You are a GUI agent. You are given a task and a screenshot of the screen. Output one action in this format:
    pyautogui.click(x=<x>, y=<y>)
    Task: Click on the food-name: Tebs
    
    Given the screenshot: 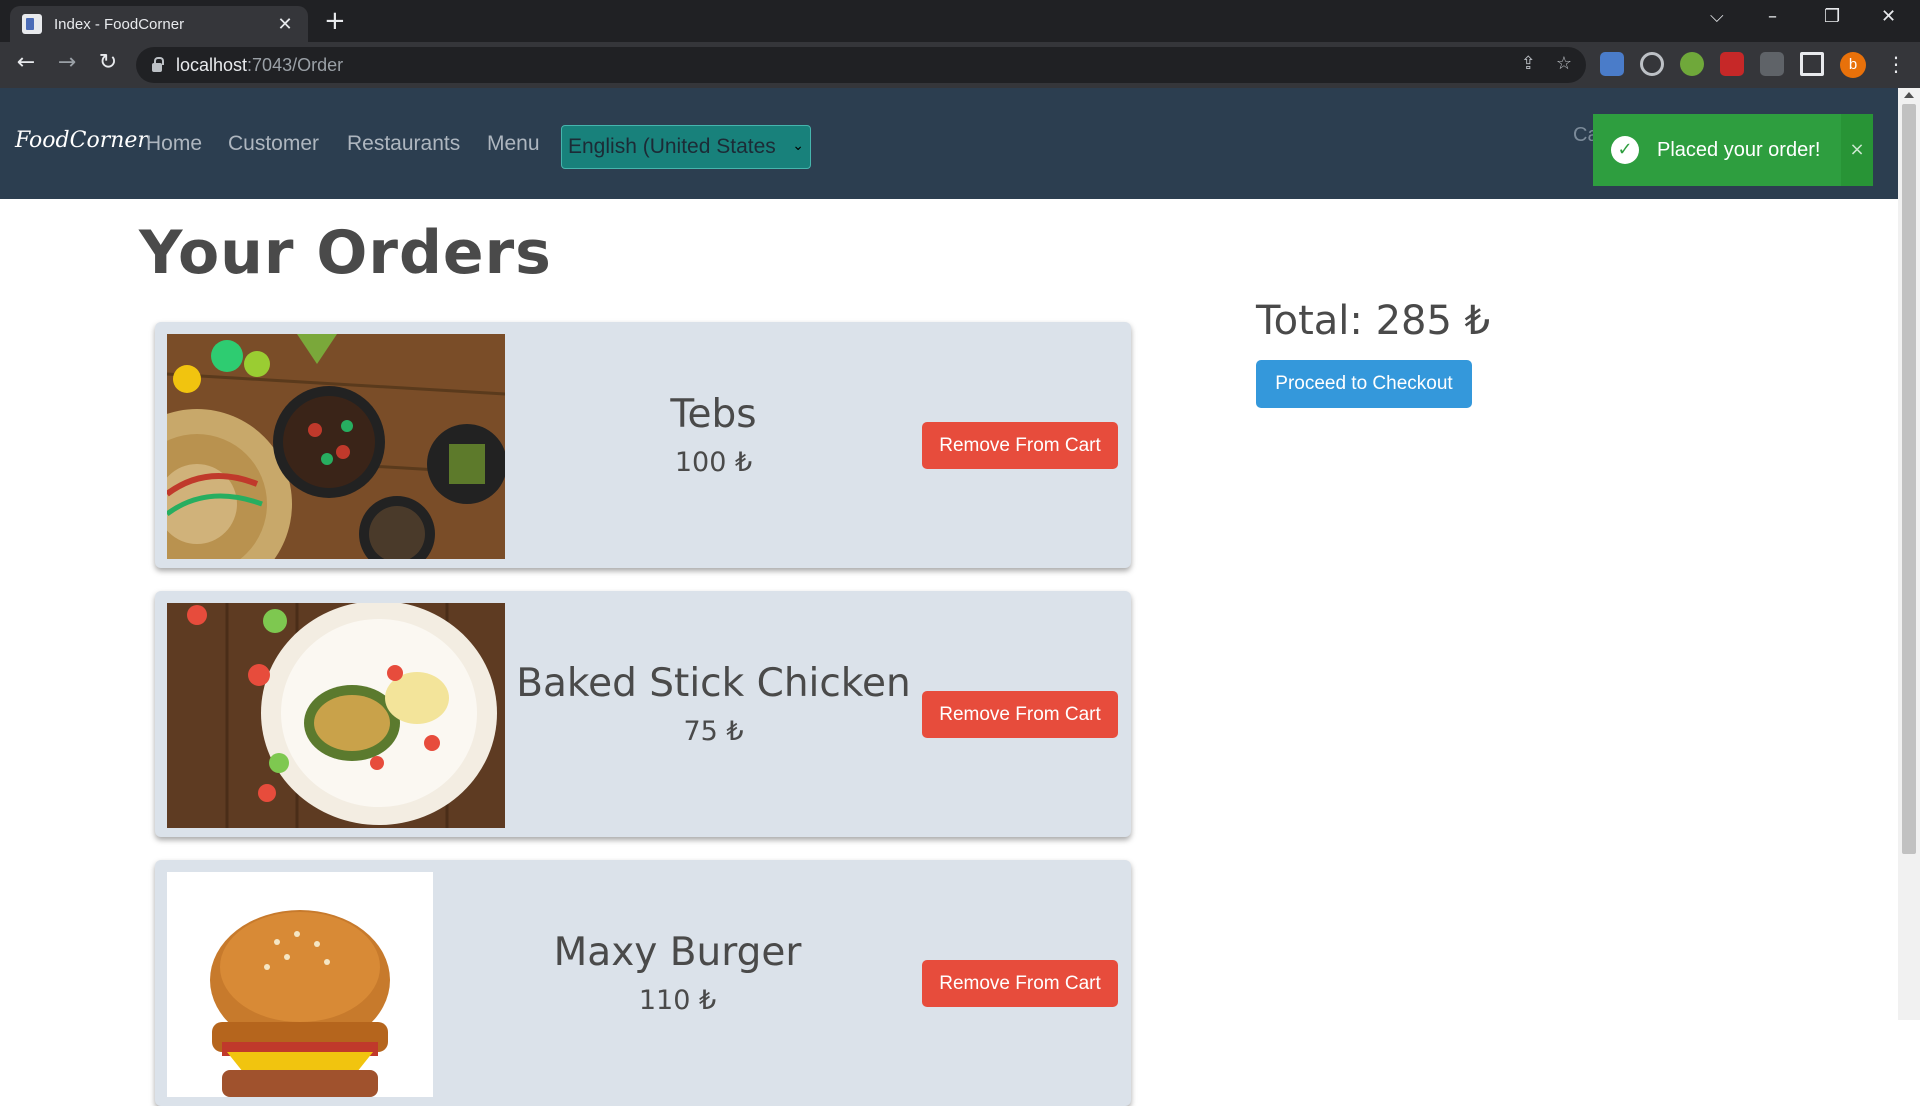 What is the action you would take?
    pyautogui.click(x=713, y=414)
    